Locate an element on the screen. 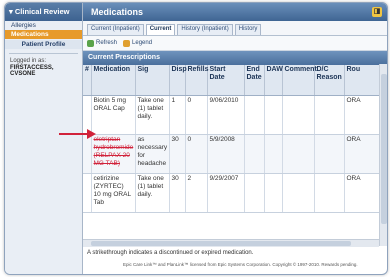 Image resolution: width=390 pixels, height=277 pixels. sidebar-item-allergies: Allergies is located at coordinates (43, 25).